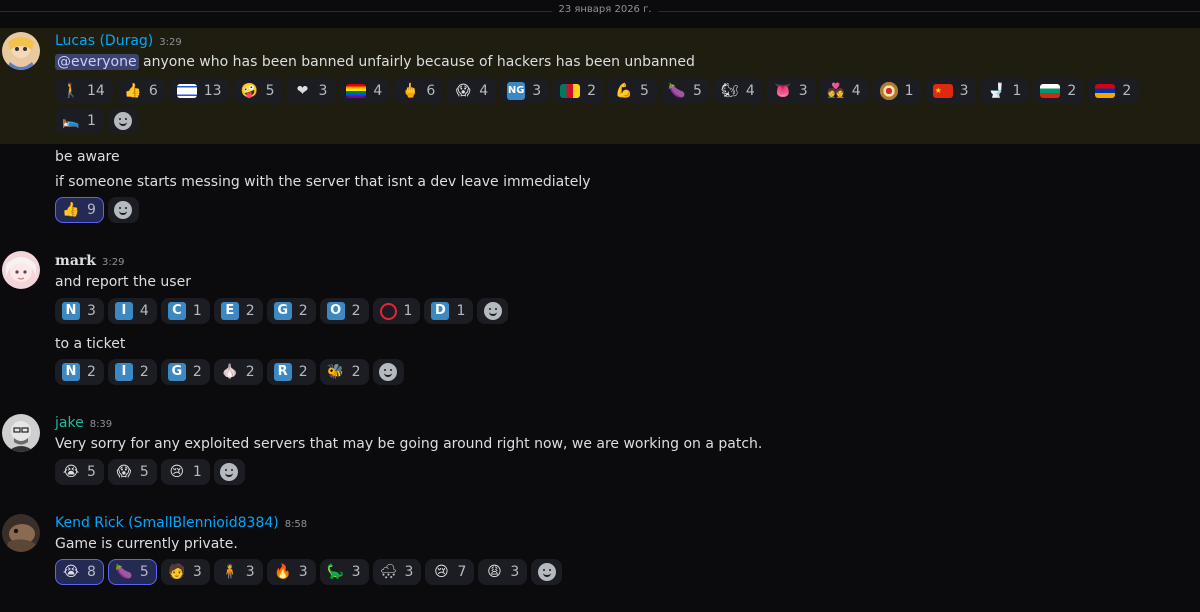  I want to click on reaction-chip: ❤ 3, so click(311, 91).